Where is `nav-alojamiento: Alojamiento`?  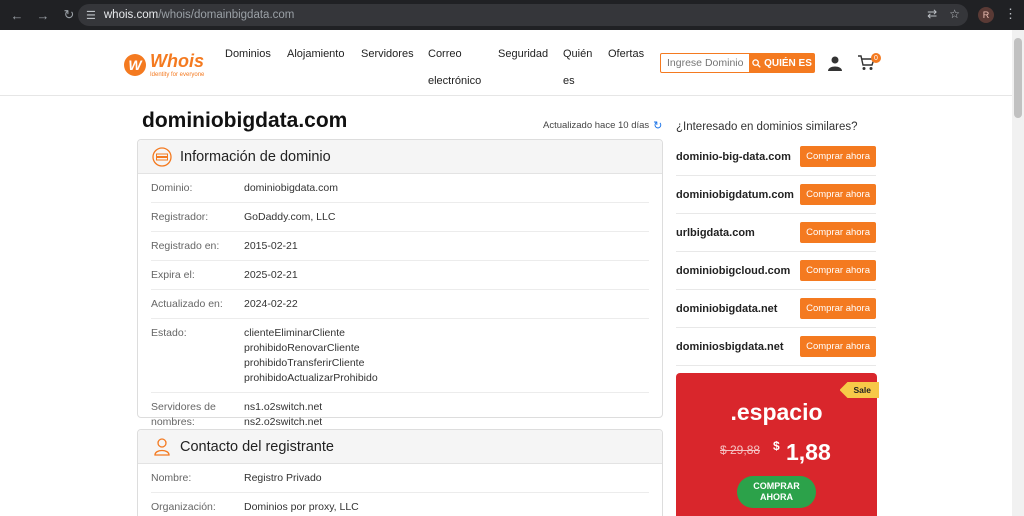 nav-alojamiento: Alojamiento is located at coordinates (315, 54).